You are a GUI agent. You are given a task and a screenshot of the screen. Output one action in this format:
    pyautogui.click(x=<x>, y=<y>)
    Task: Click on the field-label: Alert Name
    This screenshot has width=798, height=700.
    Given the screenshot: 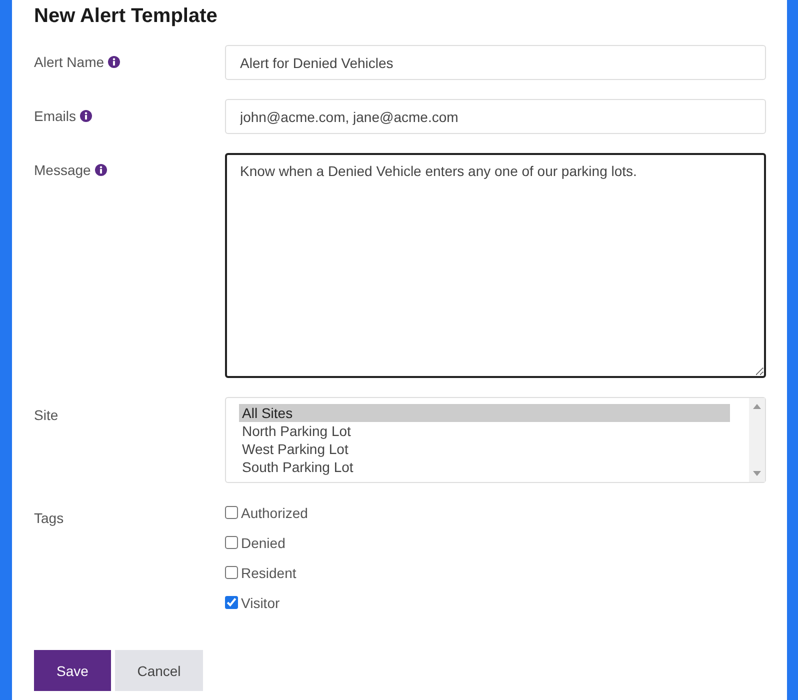 What is the action you would take?
    pyautogui.click(x=69, y=62)
    